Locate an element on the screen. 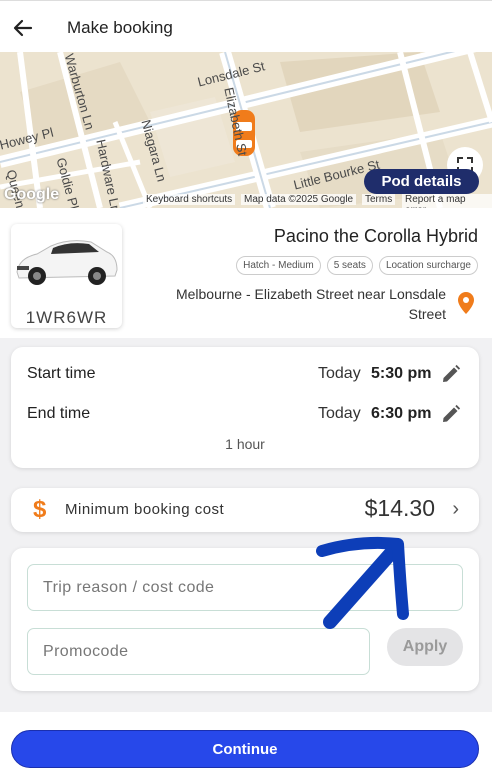 Image resolution: width=492 pixels, height=781 pixels. car-name: Pacino the Corolla Hybrid is located at coordinates (375, 236).